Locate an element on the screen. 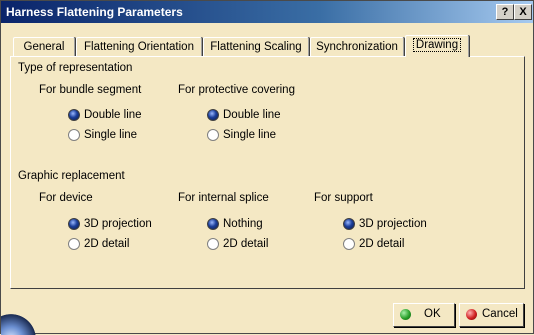 Image resolution: width=534 pixels, height=335 pixels. support-label: For support is located at coordinates (343, 198).